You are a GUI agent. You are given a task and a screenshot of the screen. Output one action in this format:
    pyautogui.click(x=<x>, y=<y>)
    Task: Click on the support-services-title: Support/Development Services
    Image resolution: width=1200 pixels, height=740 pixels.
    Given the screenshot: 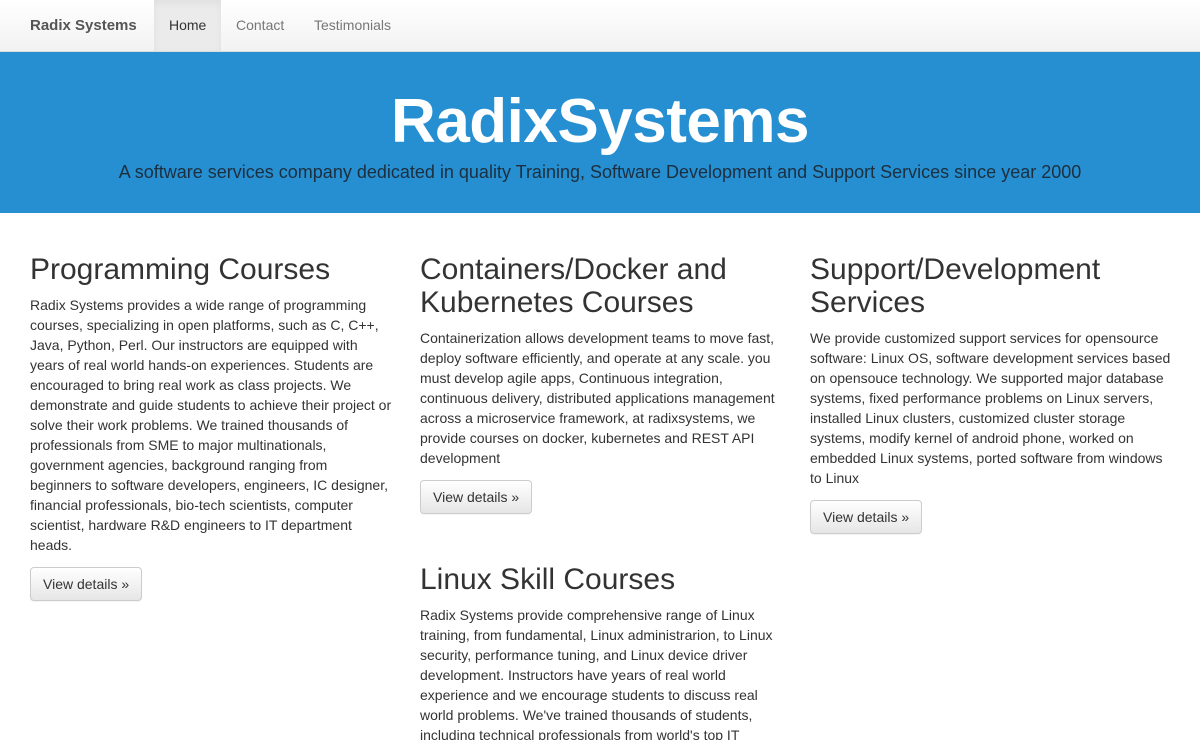 What is the action you would take?
    pyautogui.click(x=955, y=286)
    